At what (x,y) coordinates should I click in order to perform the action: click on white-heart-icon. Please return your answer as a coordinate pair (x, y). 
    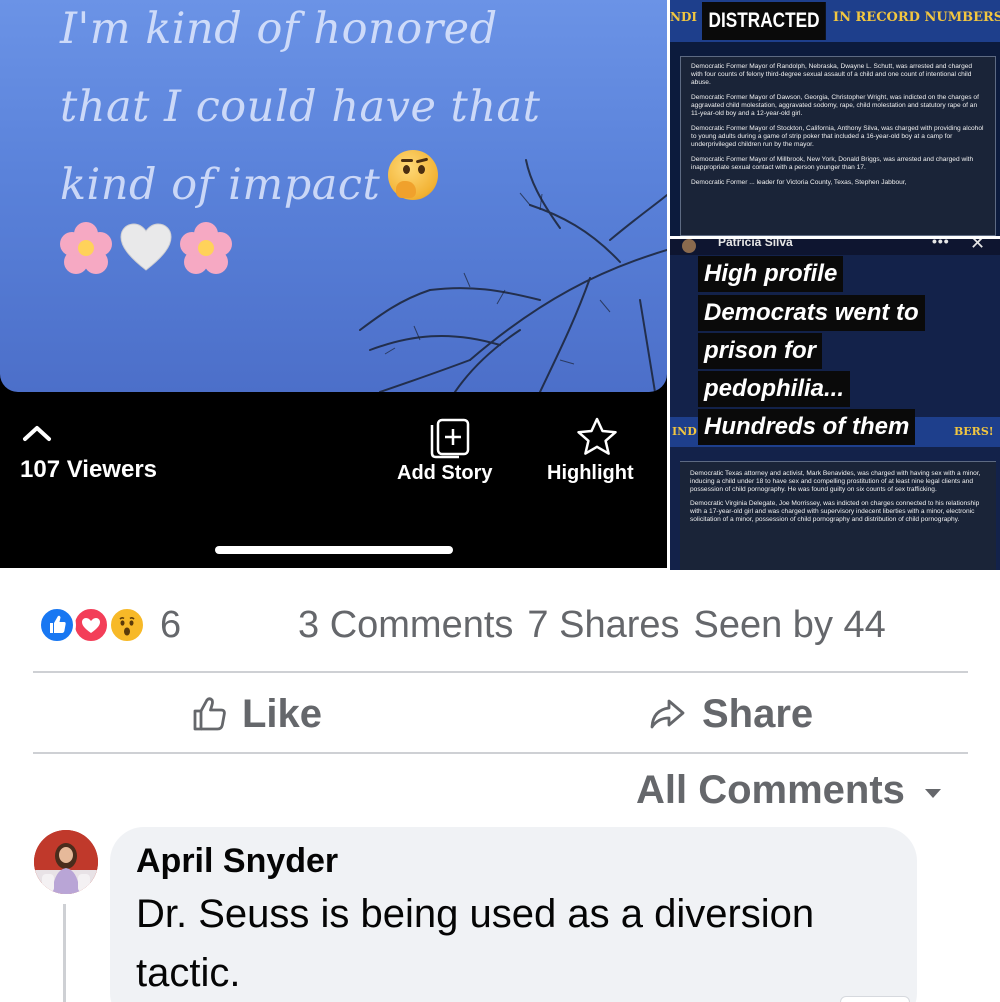
    Looking at the image, I should click on (146, 248).